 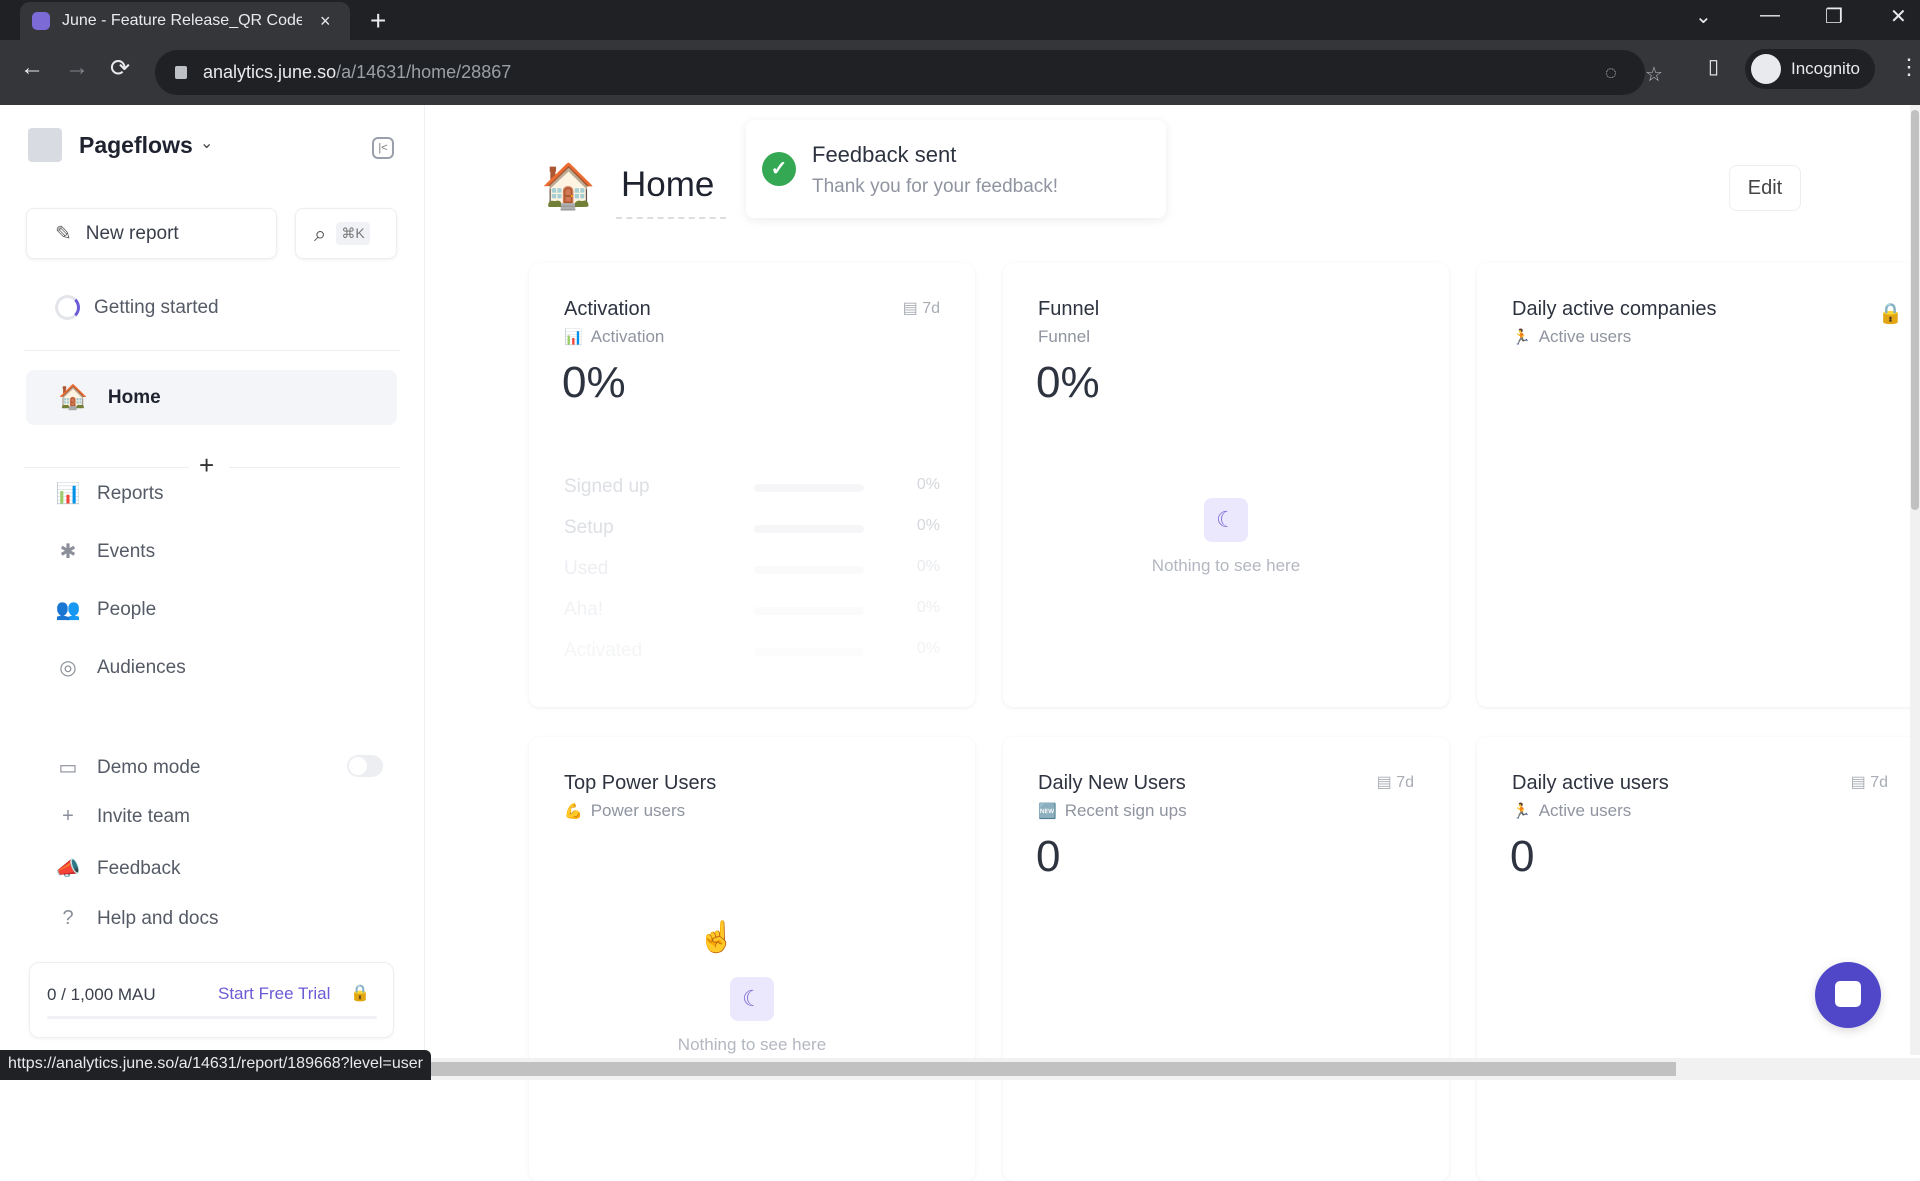 What do you see at coordinates (1611, 73) in the screenshot?
I see `eye-off-icon: ◌` at bounding box center [1611, 73].